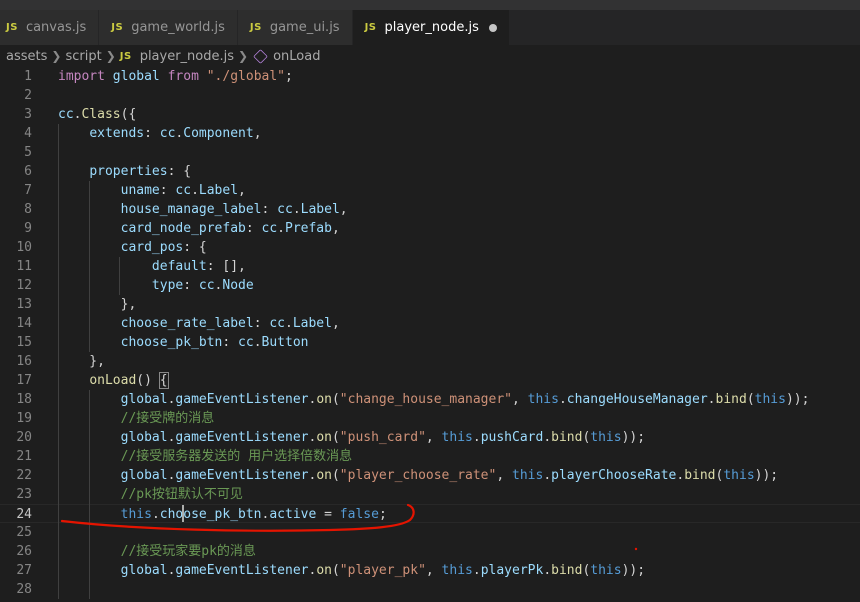 This screenshot has height=602, width=860. Describe the element at coordinates (430, 589) in the screenshot. I see `code-line: 28` at that location.